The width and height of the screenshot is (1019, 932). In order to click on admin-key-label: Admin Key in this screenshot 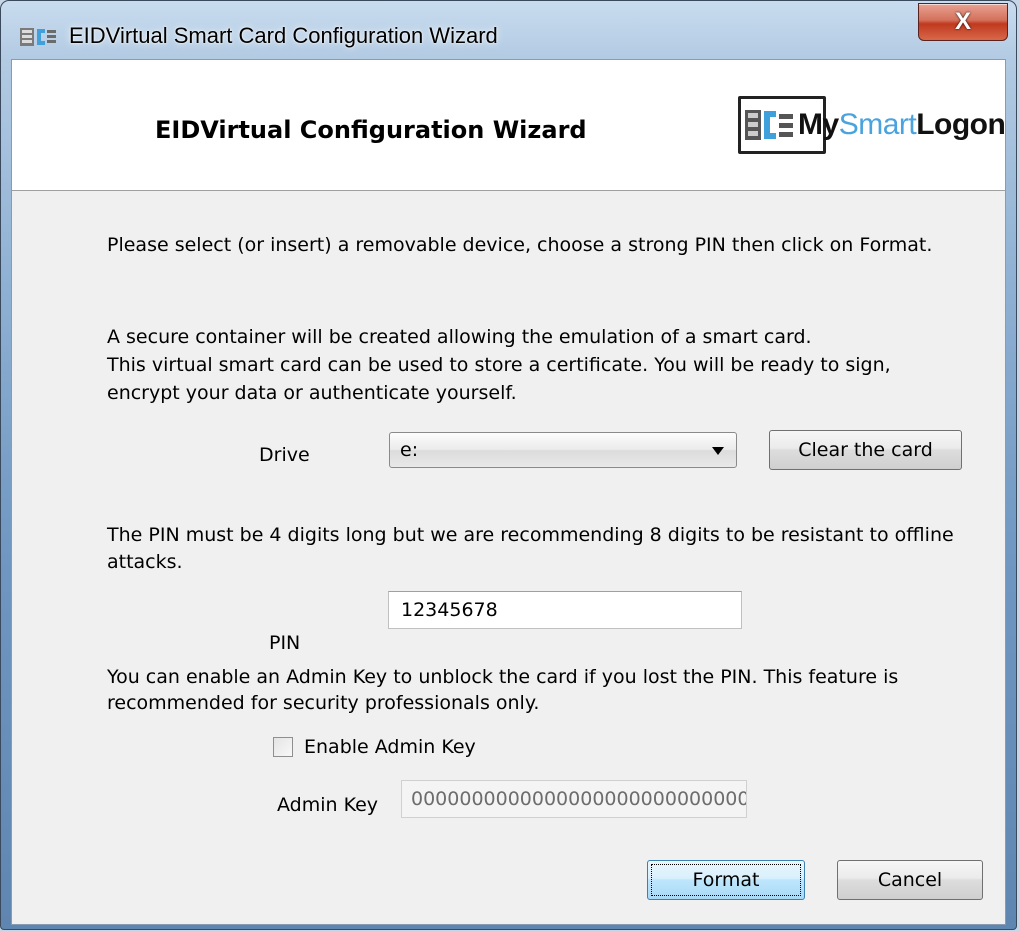, I will do `click(328, 805)`.